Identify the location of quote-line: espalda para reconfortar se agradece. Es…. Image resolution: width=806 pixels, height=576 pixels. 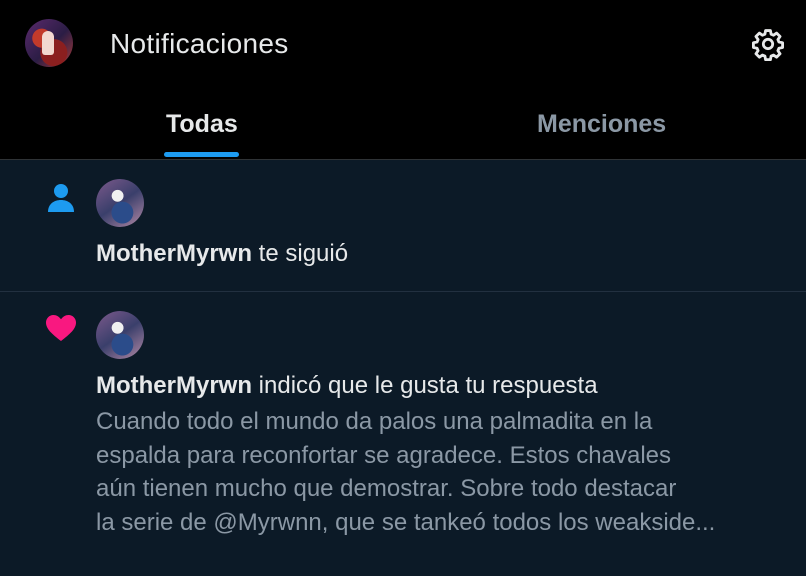
(384, 455).